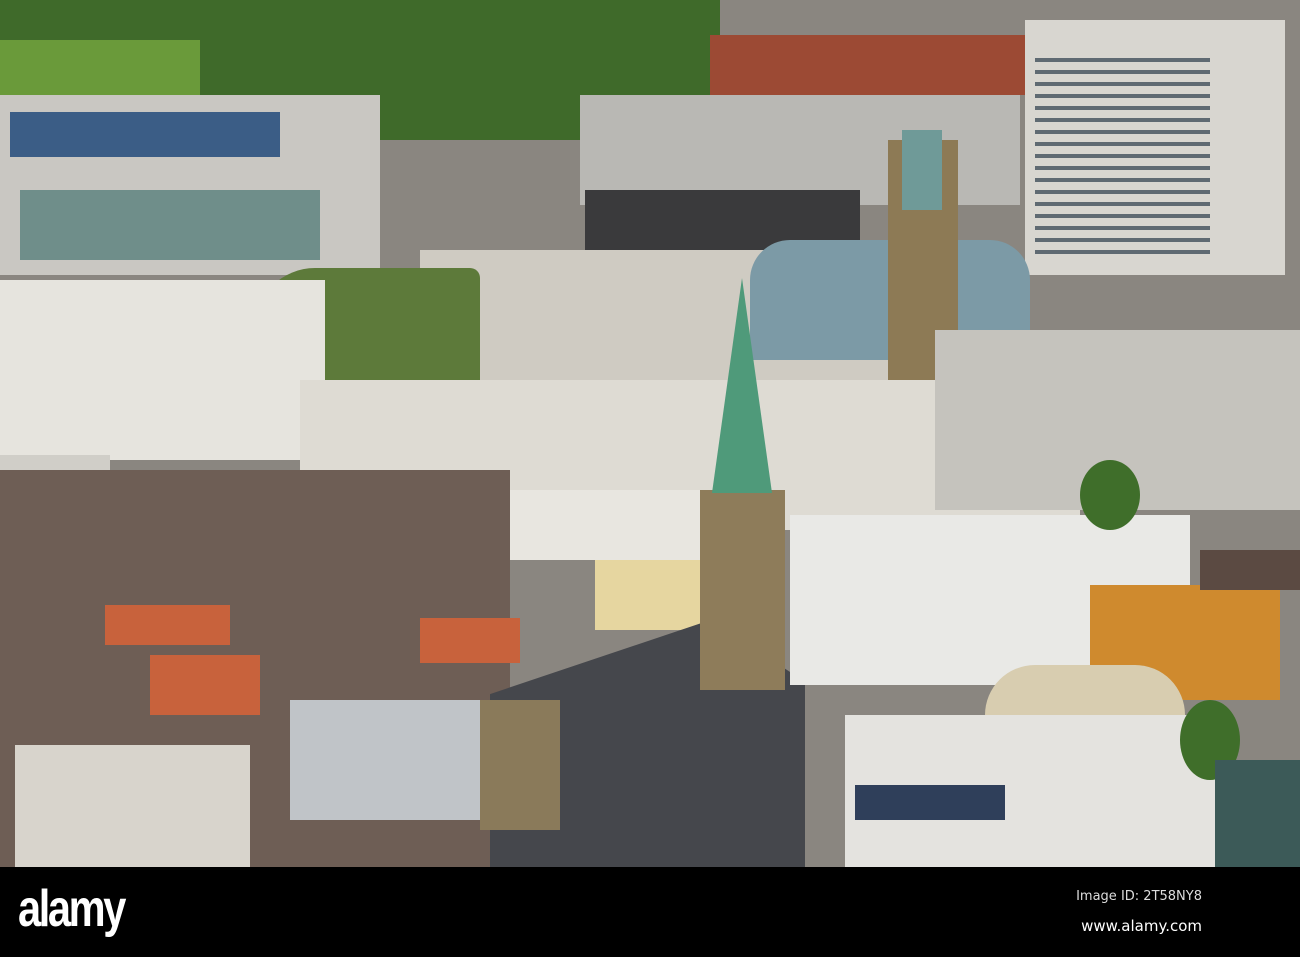 The image size is (1300, 957). I want to click on glass-building-right, so click(1257, 813).